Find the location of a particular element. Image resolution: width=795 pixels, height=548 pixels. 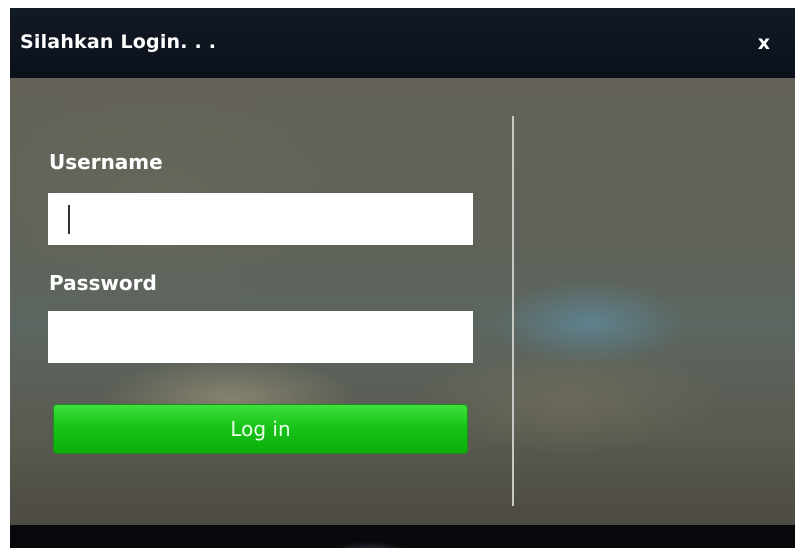

password-input is located at coordinates (260, 337).